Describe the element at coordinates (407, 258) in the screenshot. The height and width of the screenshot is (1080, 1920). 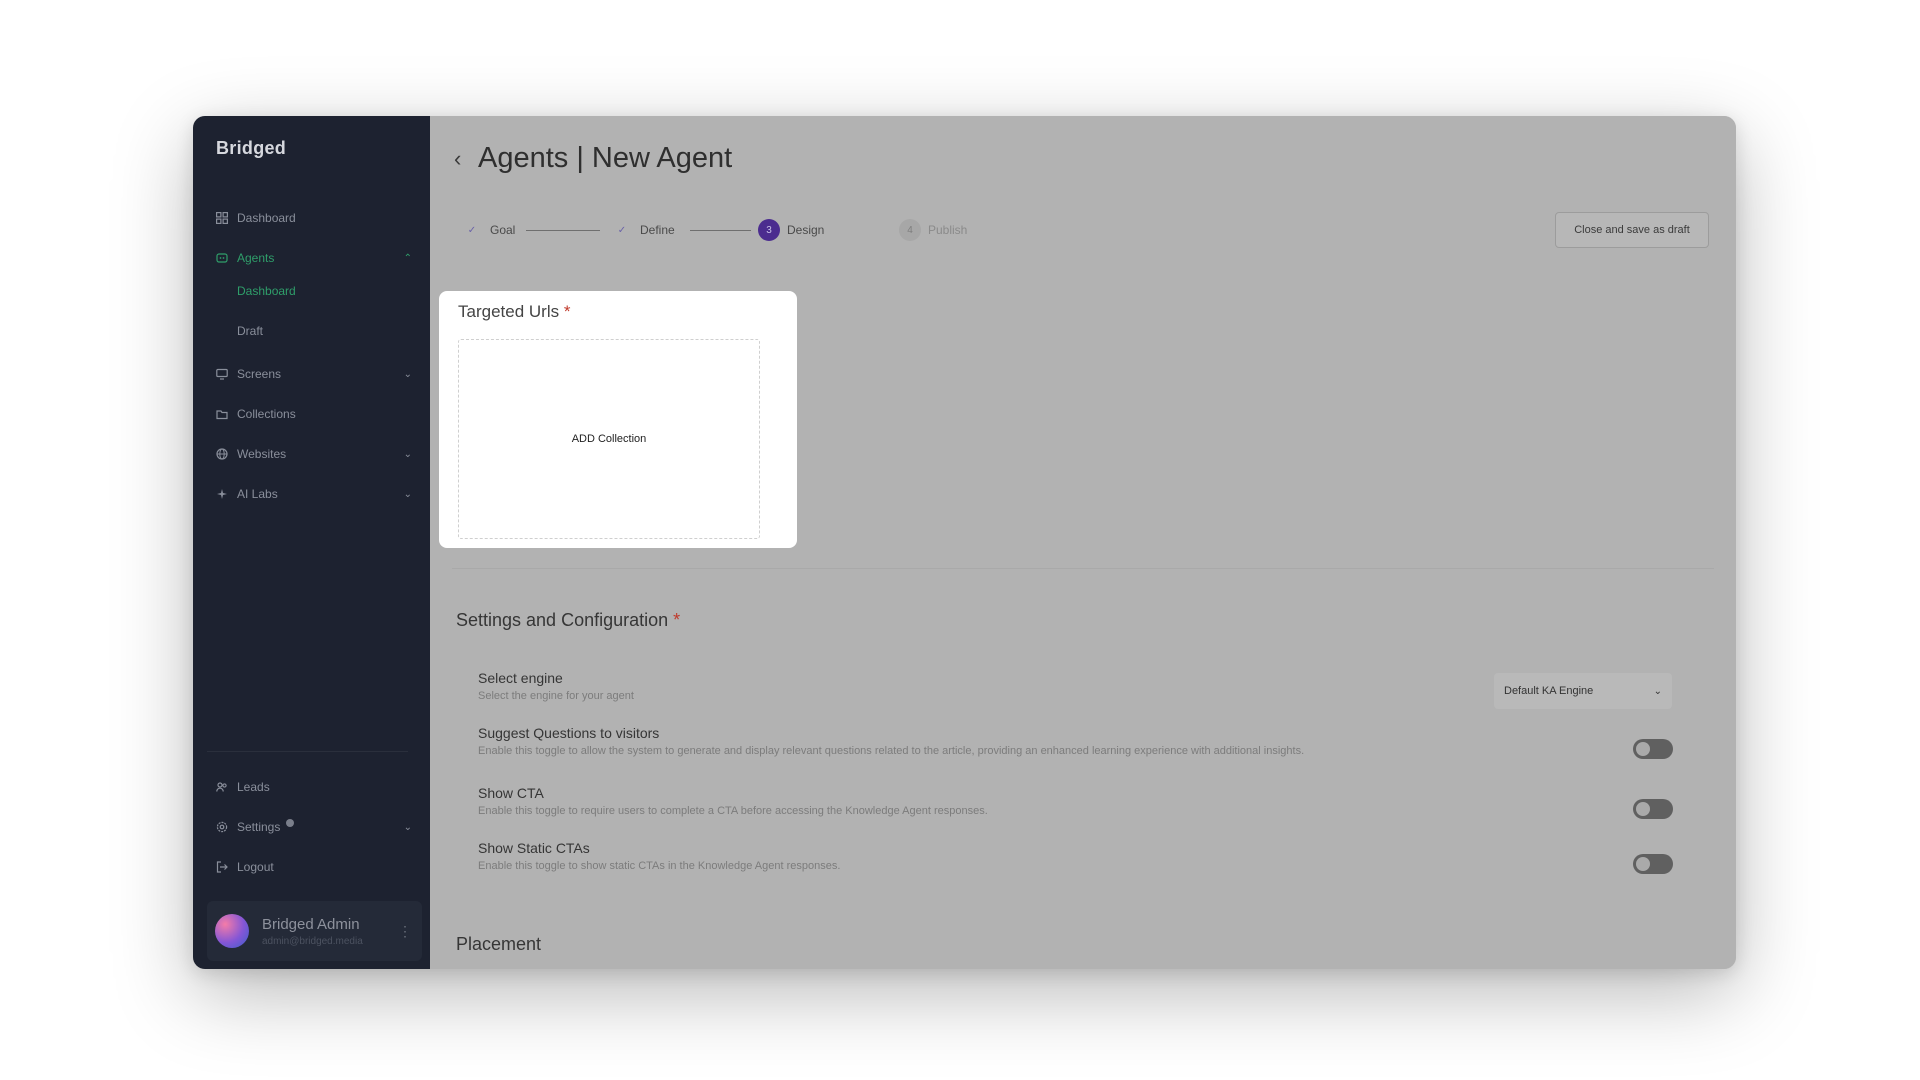
I see `chevron-up-icon: ⌃` at that location.